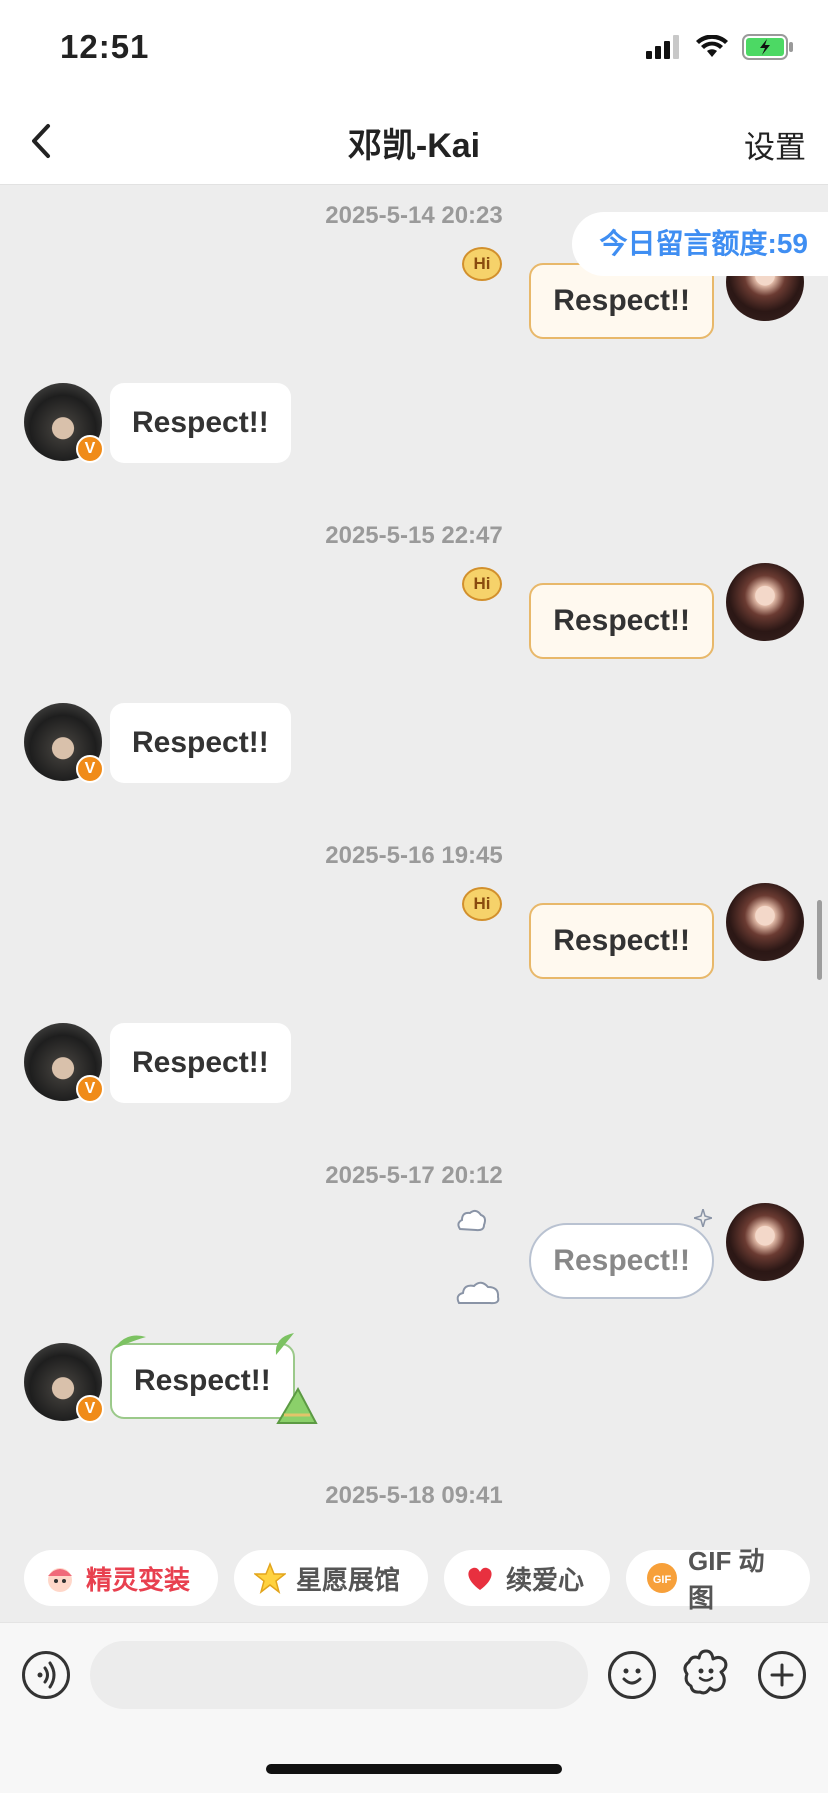 The image size is (828, 1793). I want to click on elf-icon, so click(60, 1578).